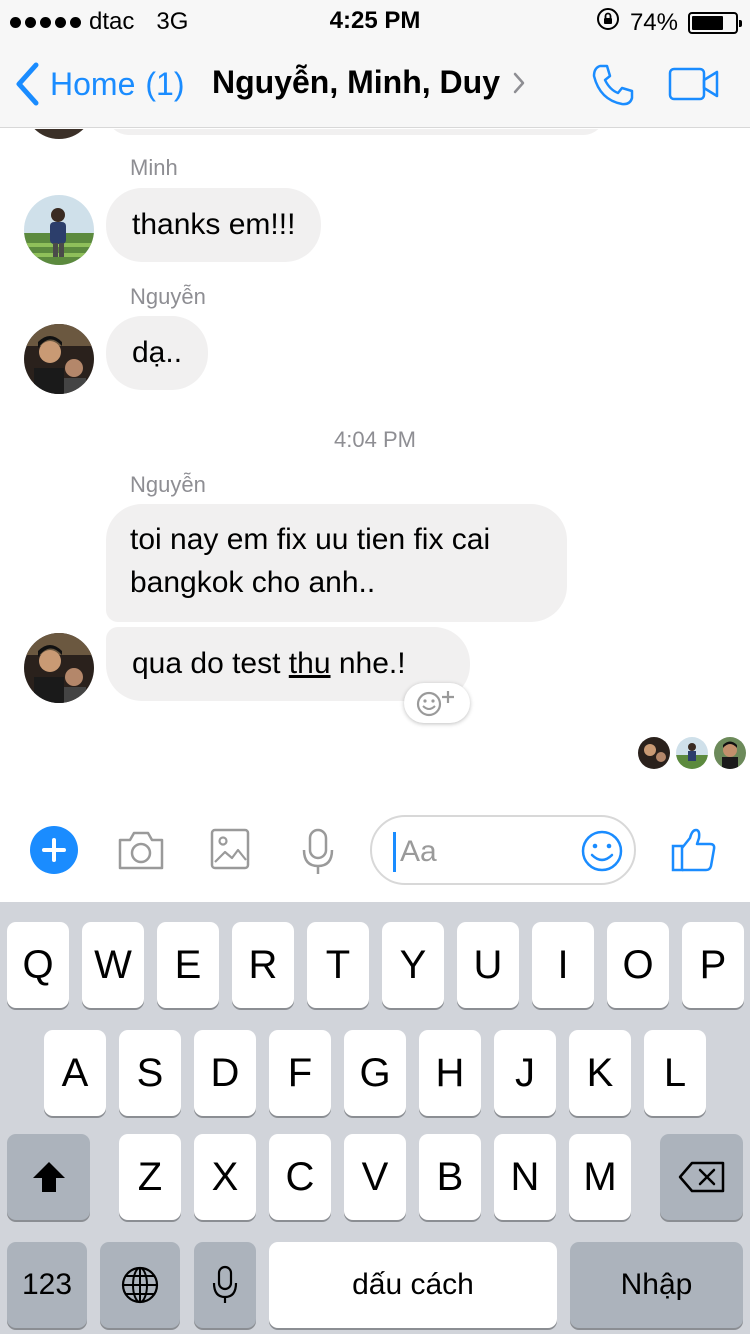 This screenshot has height=1334, width=750. I want to click on key-i: I, so click(563, 965).